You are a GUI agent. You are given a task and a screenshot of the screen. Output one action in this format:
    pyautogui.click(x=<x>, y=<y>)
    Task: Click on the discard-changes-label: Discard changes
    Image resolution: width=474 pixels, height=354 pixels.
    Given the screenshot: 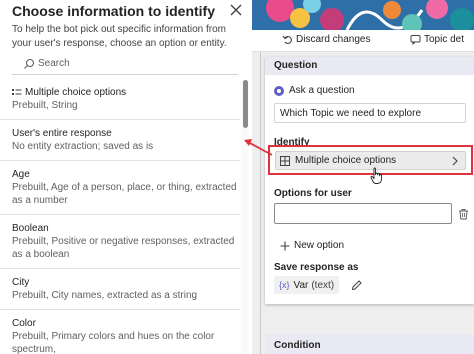 What is the action you would take?
    pyautogui.click(x=333, y=39)
    